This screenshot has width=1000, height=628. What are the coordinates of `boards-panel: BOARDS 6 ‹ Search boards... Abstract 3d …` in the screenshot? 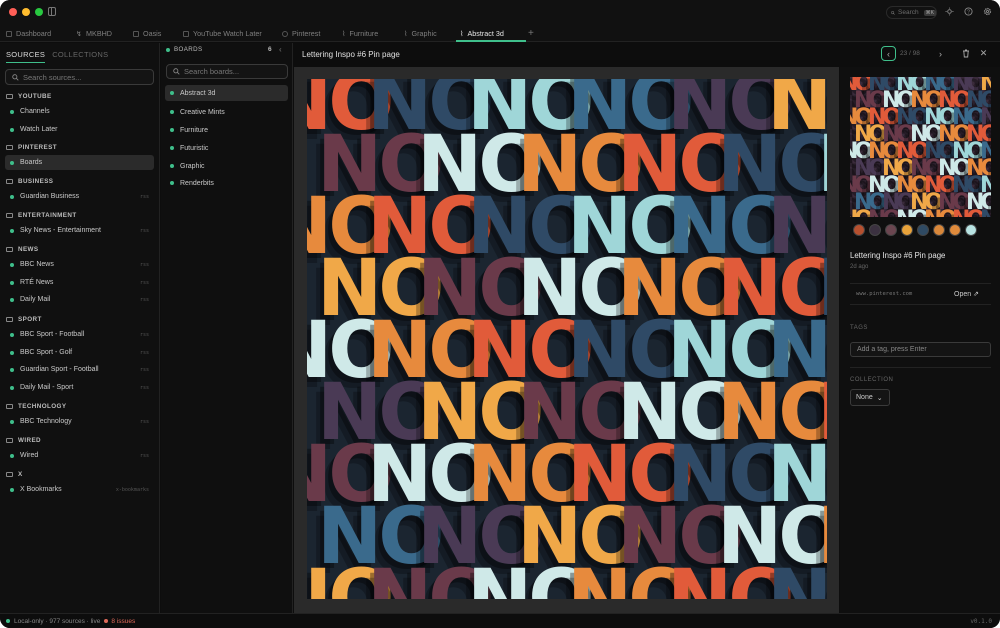 It's located at (227, 328).